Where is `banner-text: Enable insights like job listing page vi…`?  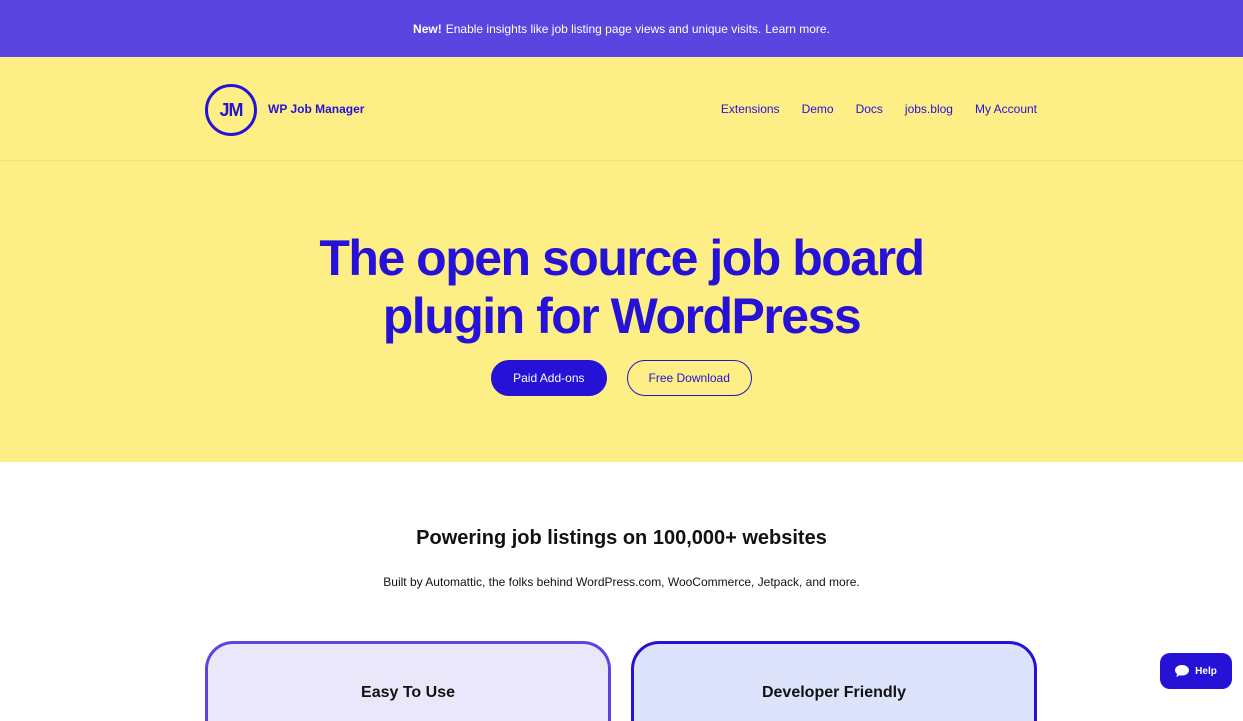 banner-text: Enable insights like job listing page vi… is located at coordinates (603, 28).